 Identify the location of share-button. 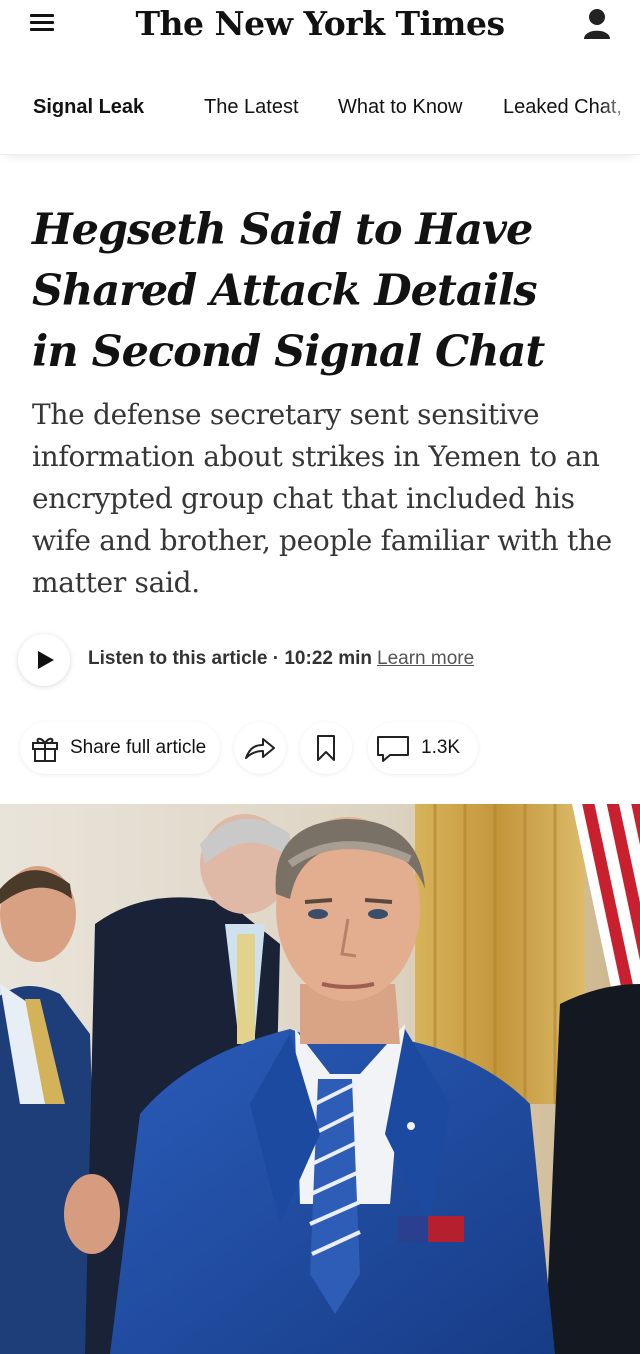
(260, 748).